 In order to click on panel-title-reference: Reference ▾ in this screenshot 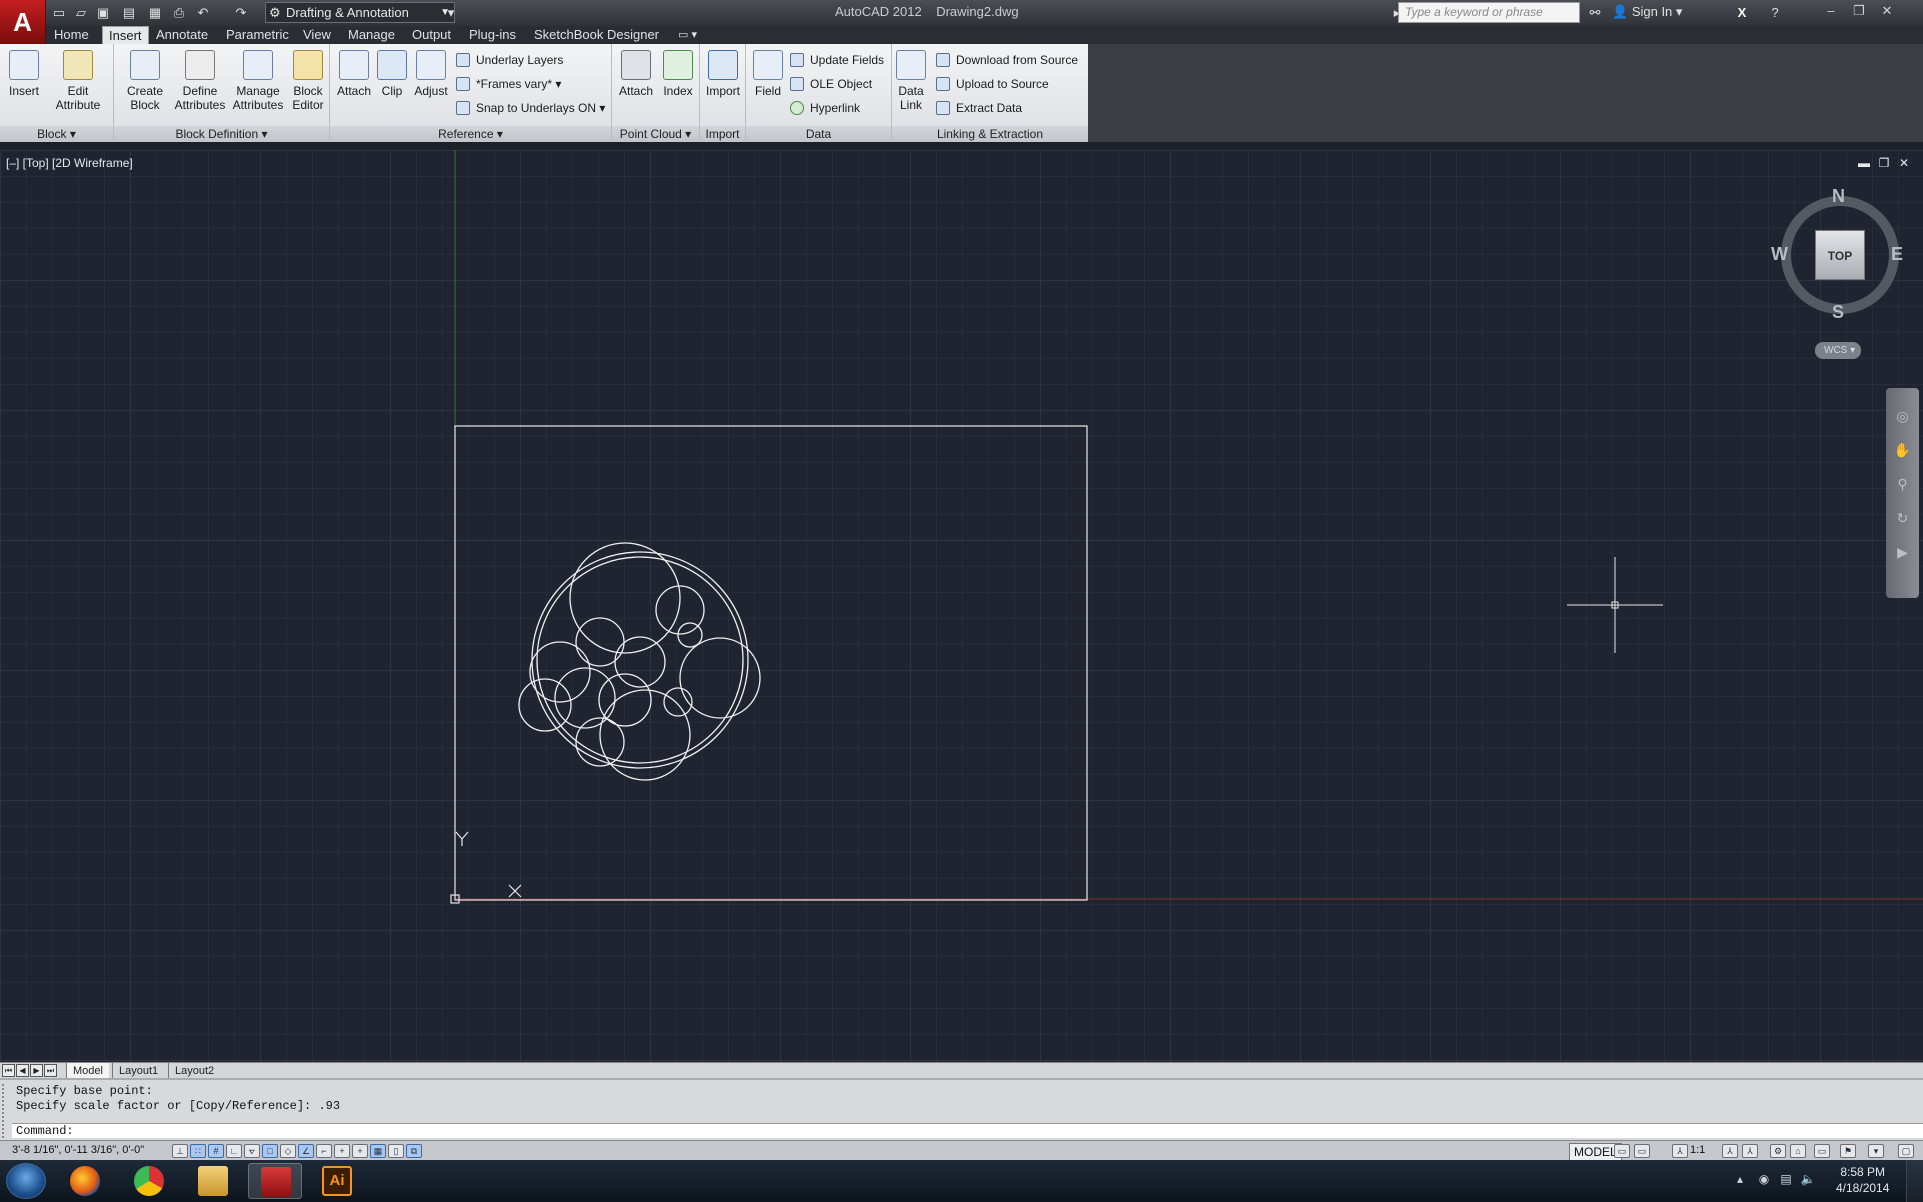, I will do `click(470, 134)`.